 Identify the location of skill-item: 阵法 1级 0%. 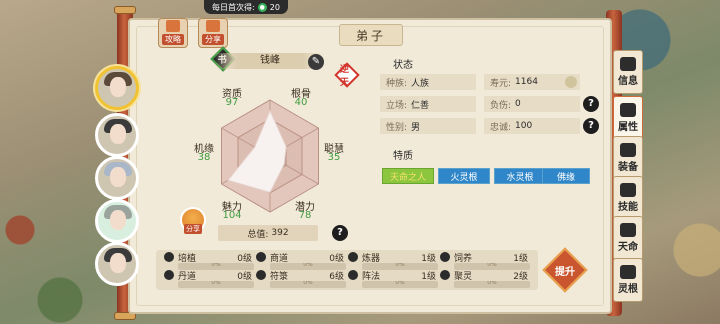
(394, 279).